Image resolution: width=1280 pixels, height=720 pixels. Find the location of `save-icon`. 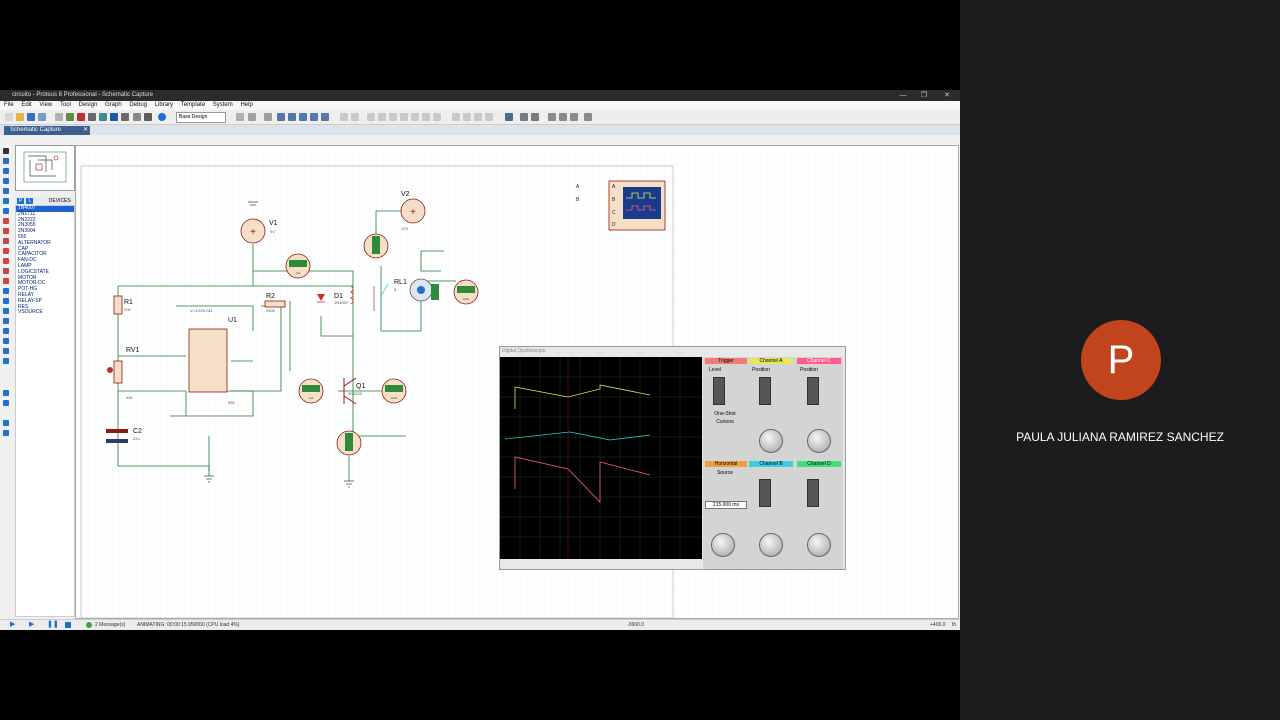

save-icon is located at coordinates (31, 117).